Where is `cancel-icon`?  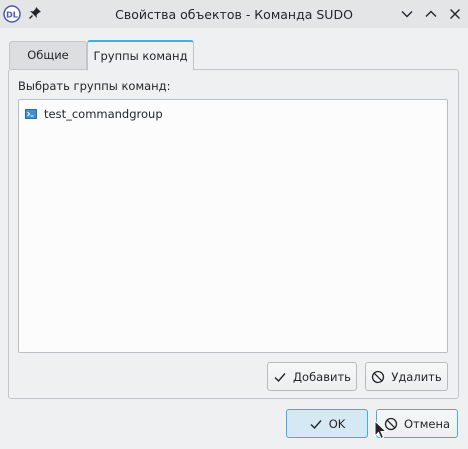 cancel-icon is located at coordinates (378, 376).